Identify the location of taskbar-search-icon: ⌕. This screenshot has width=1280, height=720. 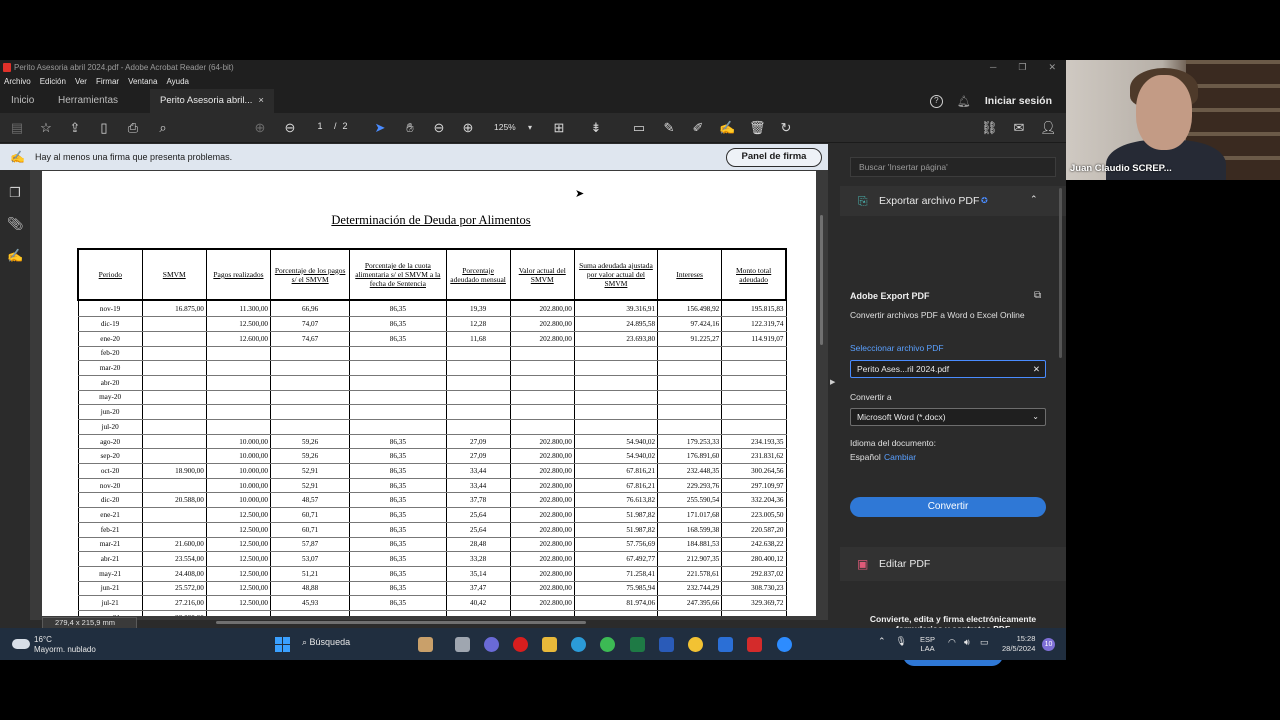
(306, 642).